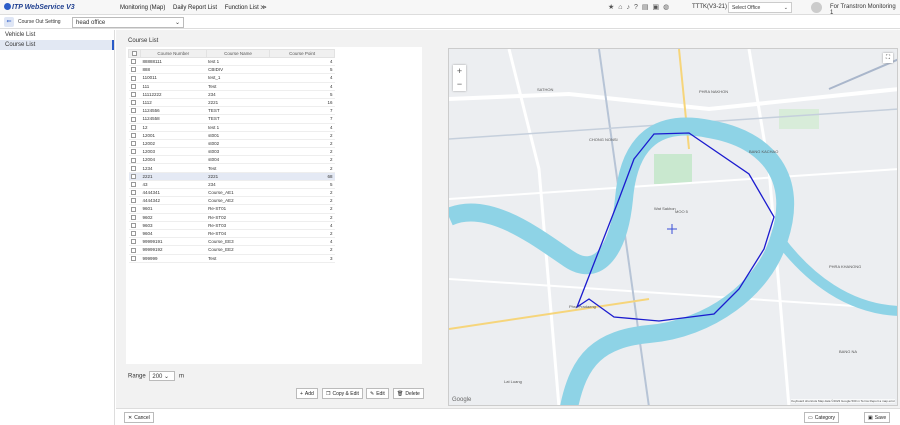 The width and height of the screenshot is (900, 425). What do you see at coordinates (307, 393) in the screenshot?
I see `add-button: + Add` at bounding box center [307, 393].